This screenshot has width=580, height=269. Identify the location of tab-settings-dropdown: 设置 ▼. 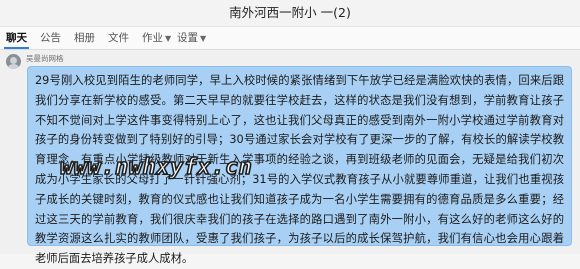
(191, 38).